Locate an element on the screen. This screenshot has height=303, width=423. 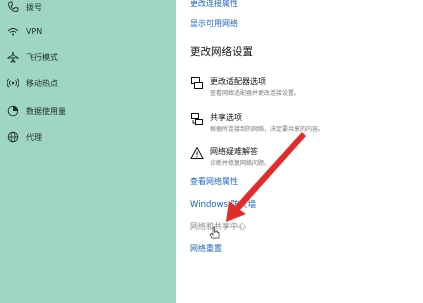
vpn-icon is located at coordinates (13, 31).